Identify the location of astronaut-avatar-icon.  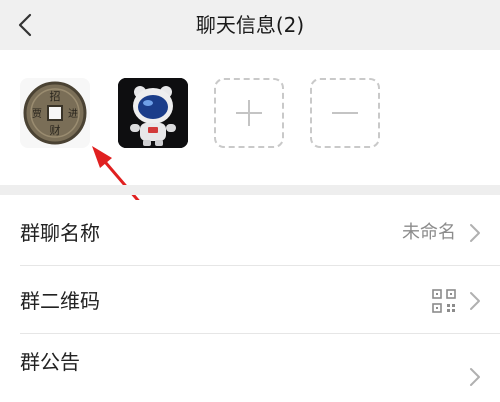
(153, 113).